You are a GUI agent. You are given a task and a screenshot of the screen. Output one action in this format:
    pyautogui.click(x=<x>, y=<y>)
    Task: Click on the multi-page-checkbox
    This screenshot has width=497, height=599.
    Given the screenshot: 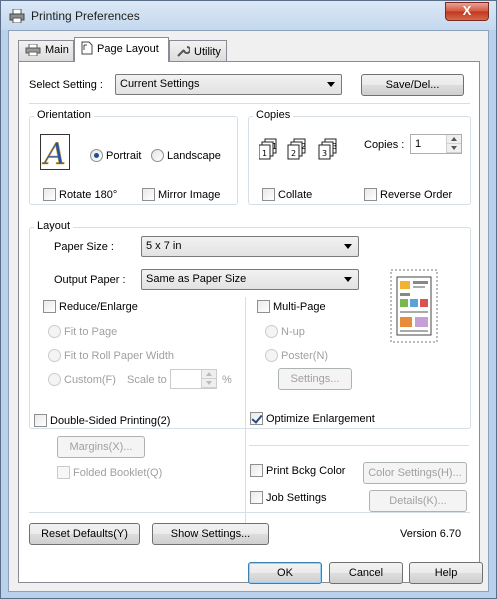 What is the action you would take?
    pyautogui.click(x=263, y=306)
    